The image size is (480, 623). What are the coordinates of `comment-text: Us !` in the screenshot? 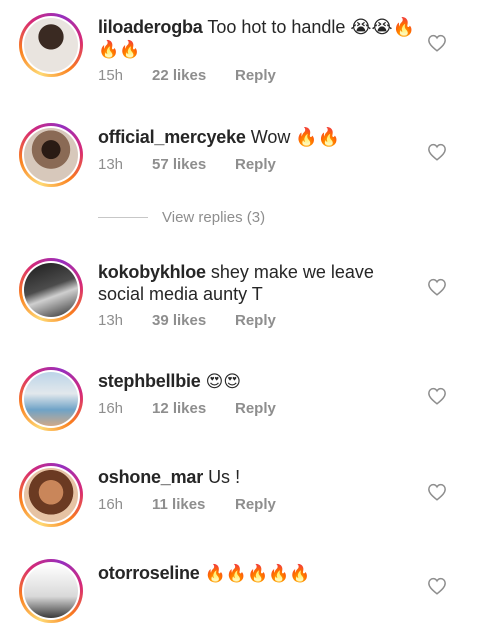 It's located at (224, 477).